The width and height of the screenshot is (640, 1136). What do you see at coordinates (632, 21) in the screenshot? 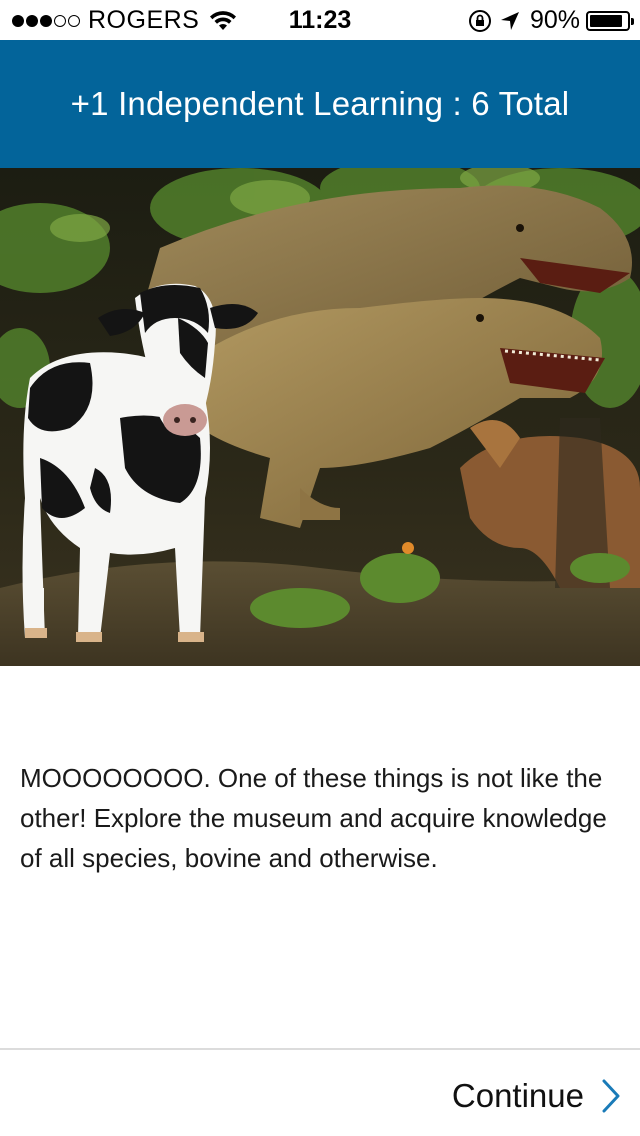
I see `battery-tip` at bounding box center [632, 21].